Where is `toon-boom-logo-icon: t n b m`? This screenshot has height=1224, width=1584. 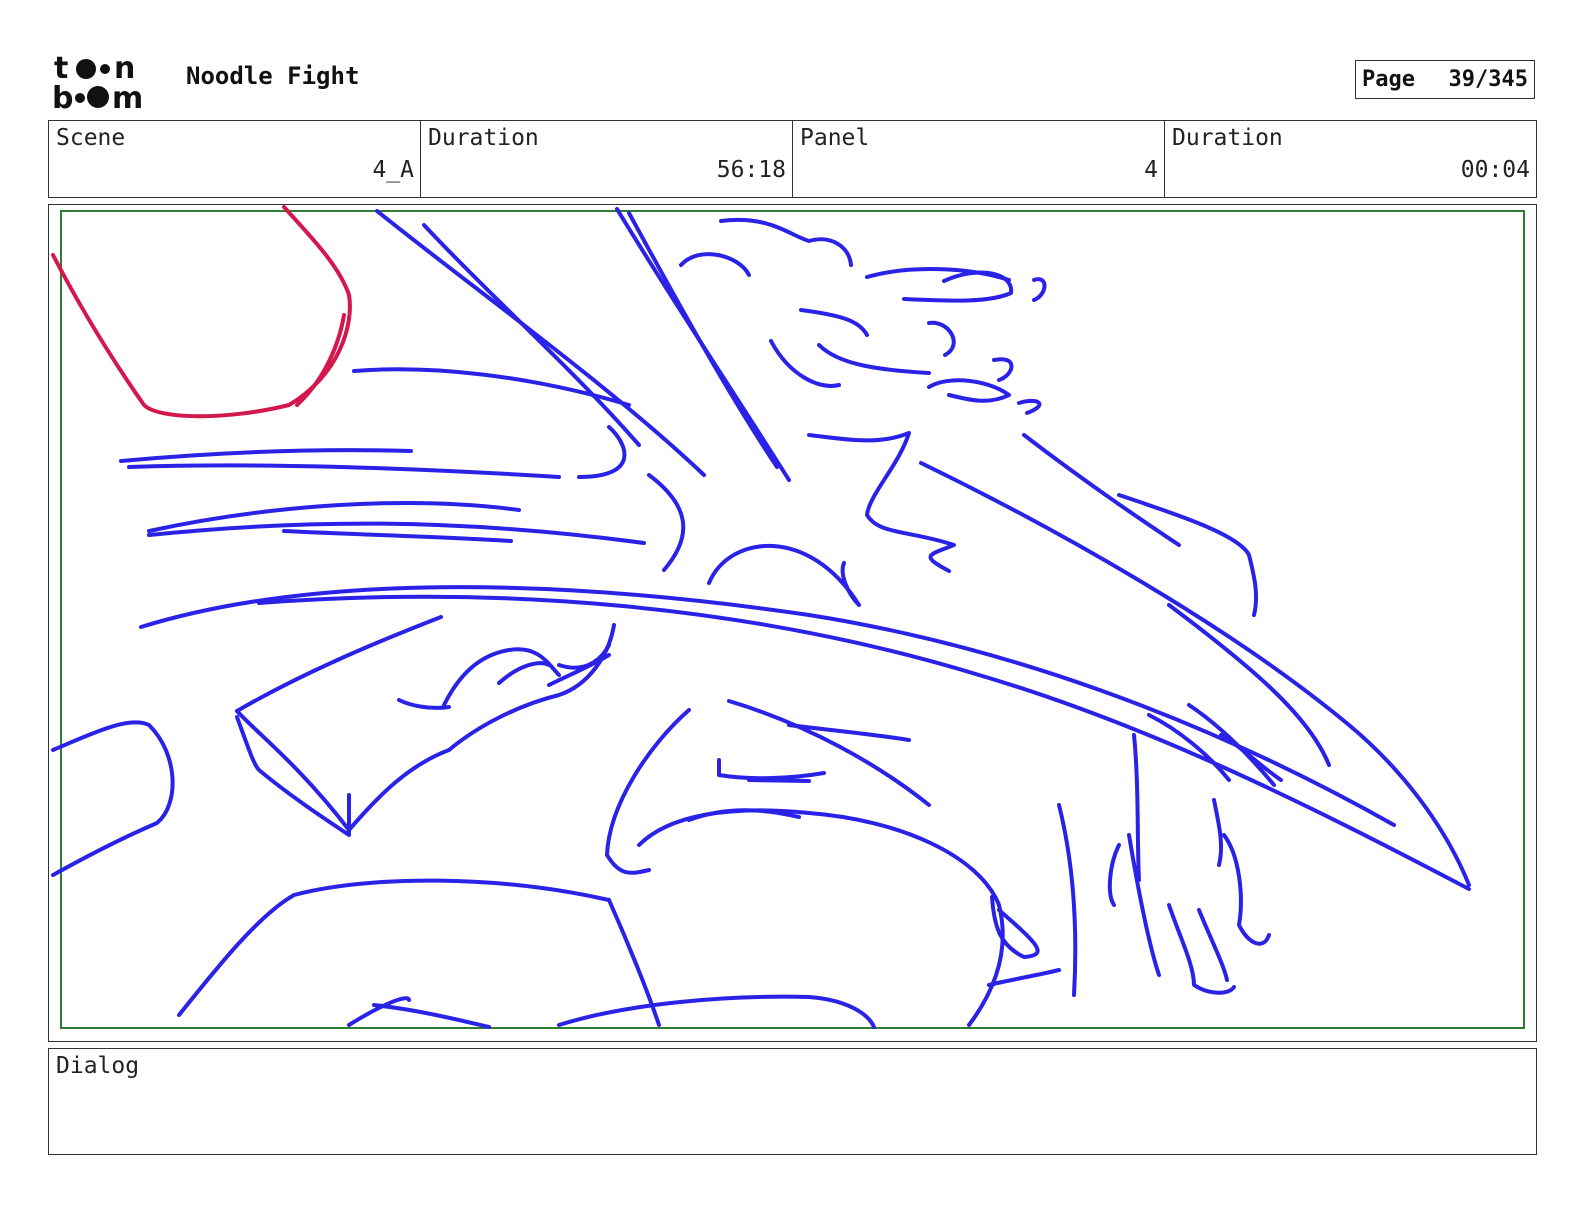
toon-boom-logo-icon: t n b m is located at coordinates (97, 83).